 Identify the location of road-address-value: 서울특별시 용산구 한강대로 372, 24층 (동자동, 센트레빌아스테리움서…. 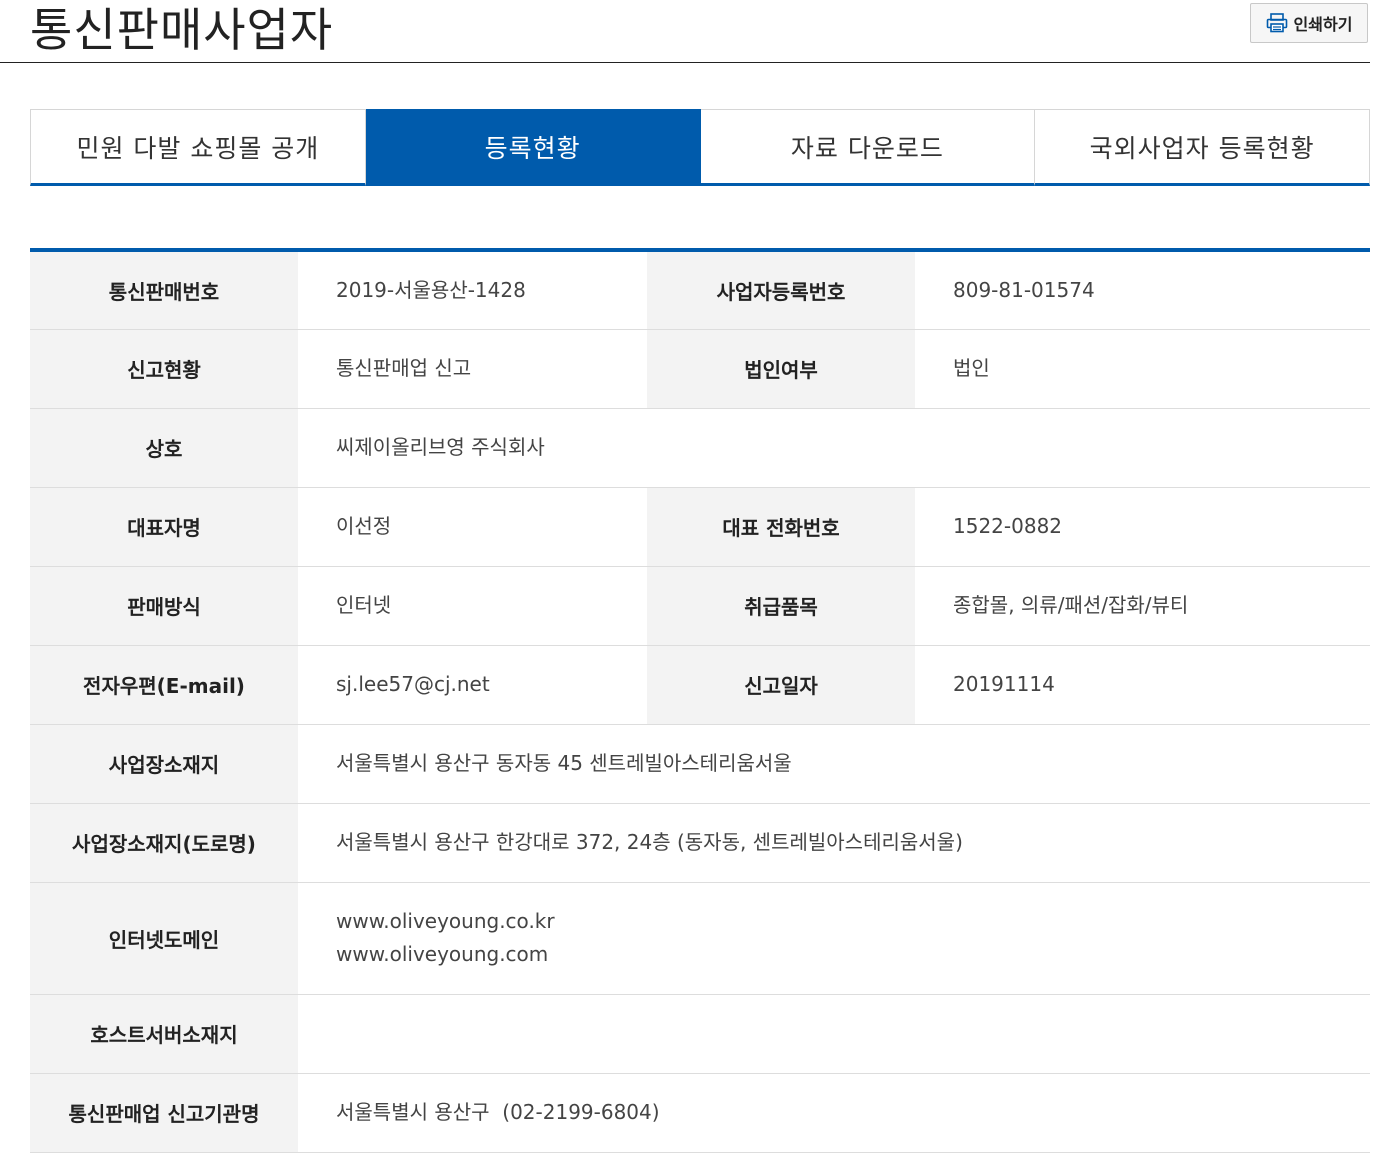
(834, 843).